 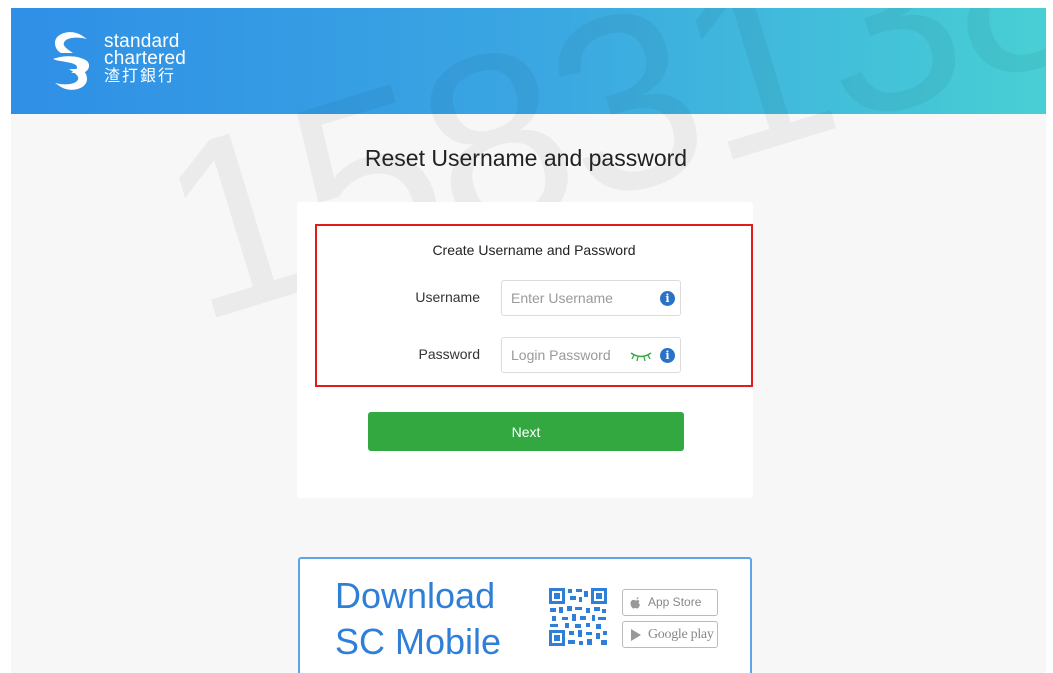 I want to click on brand-line-3: 渣打銀行, so click(x=140, y=76).